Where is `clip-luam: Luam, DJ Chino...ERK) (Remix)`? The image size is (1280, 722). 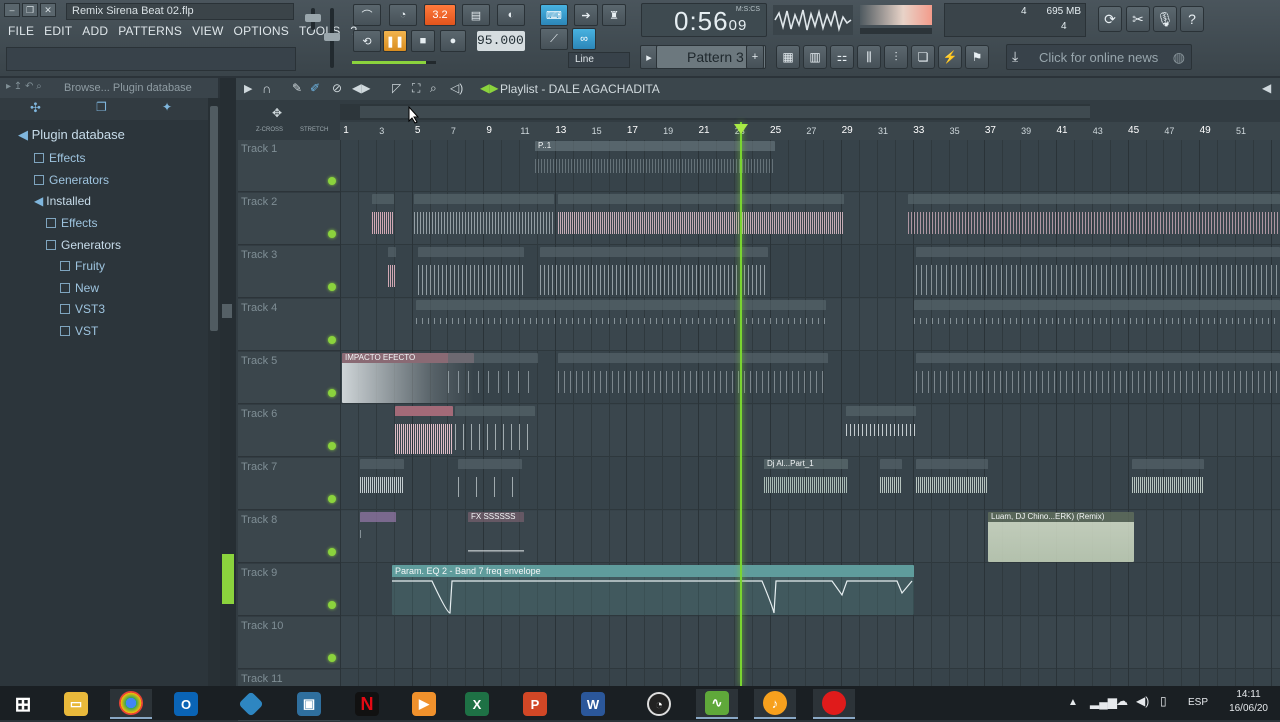
clip-luam: Luam, DJ Chino...ERK) (Remix) is located at coordinates (1061, 537).